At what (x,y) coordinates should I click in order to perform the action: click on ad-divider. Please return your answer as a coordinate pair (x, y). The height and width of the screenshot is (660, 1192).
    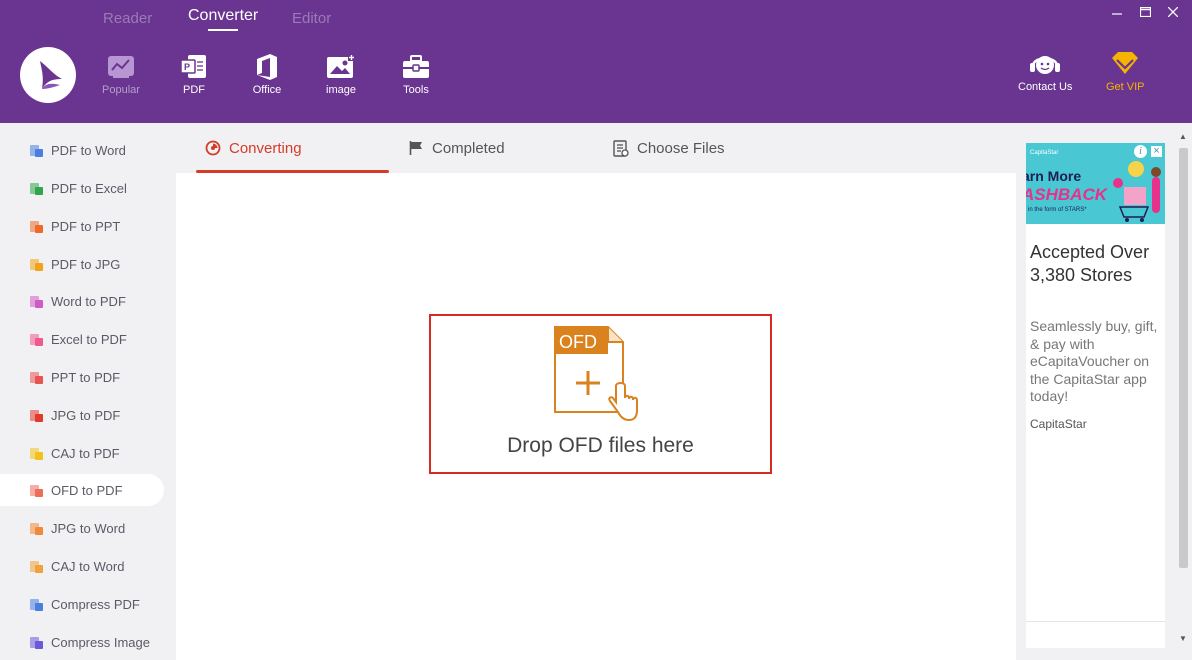
    Looking at the image, I should click on (1095, 621).